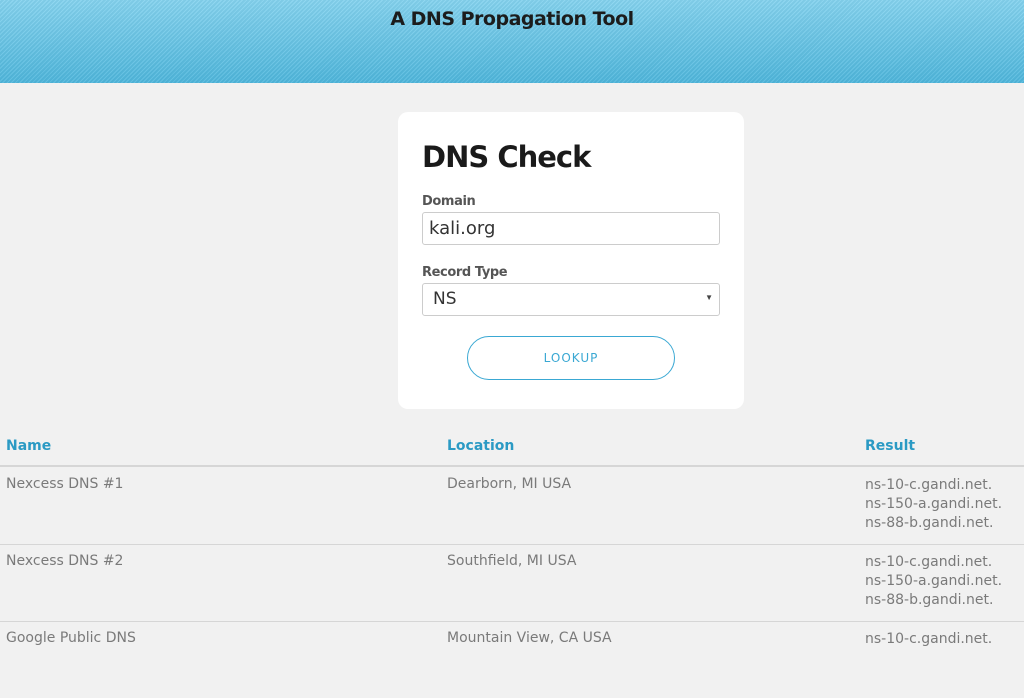  What do you see at coordinates (571, 228) in the screenshot?
I see `domain-input` at bounding box center [571, 228].